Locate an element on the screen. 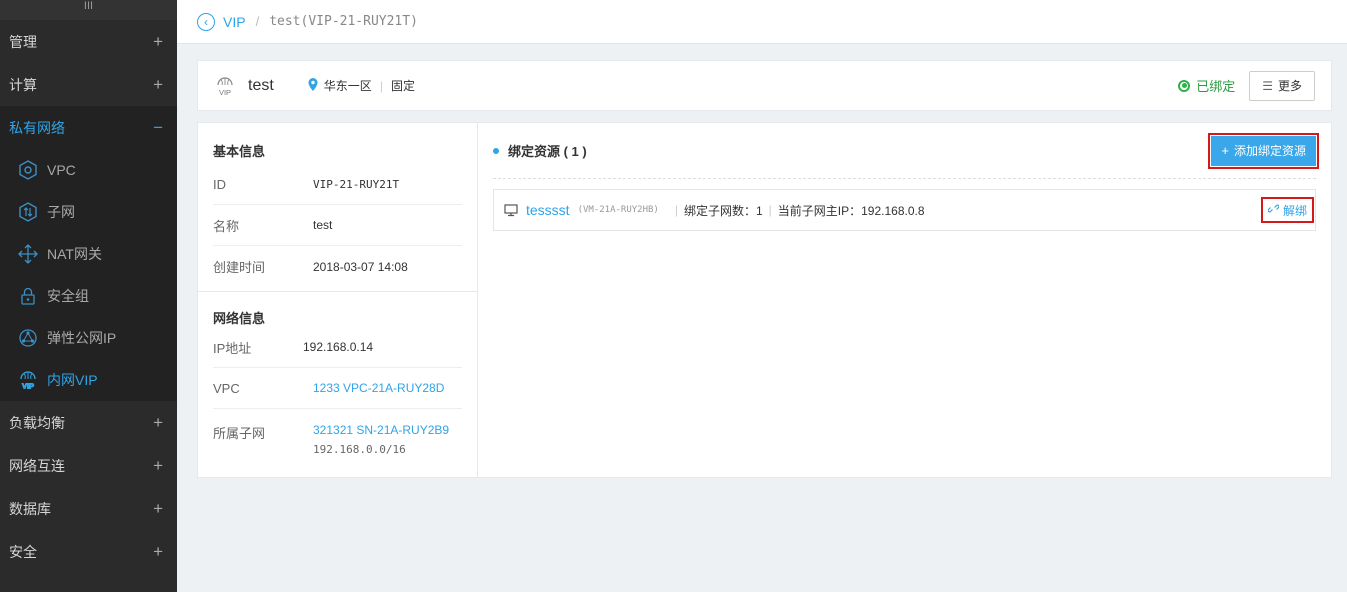  sidebar-section-label: 负载均衡 is located at coordinates (37, 422).